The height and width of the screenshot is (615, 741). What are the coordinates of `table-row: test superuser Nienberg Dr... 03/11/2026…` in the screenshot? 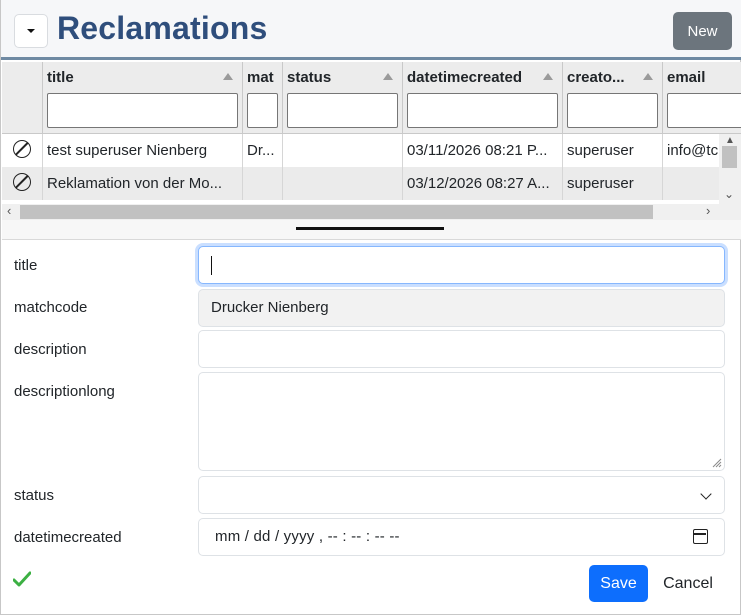 It's located at (360, 150).